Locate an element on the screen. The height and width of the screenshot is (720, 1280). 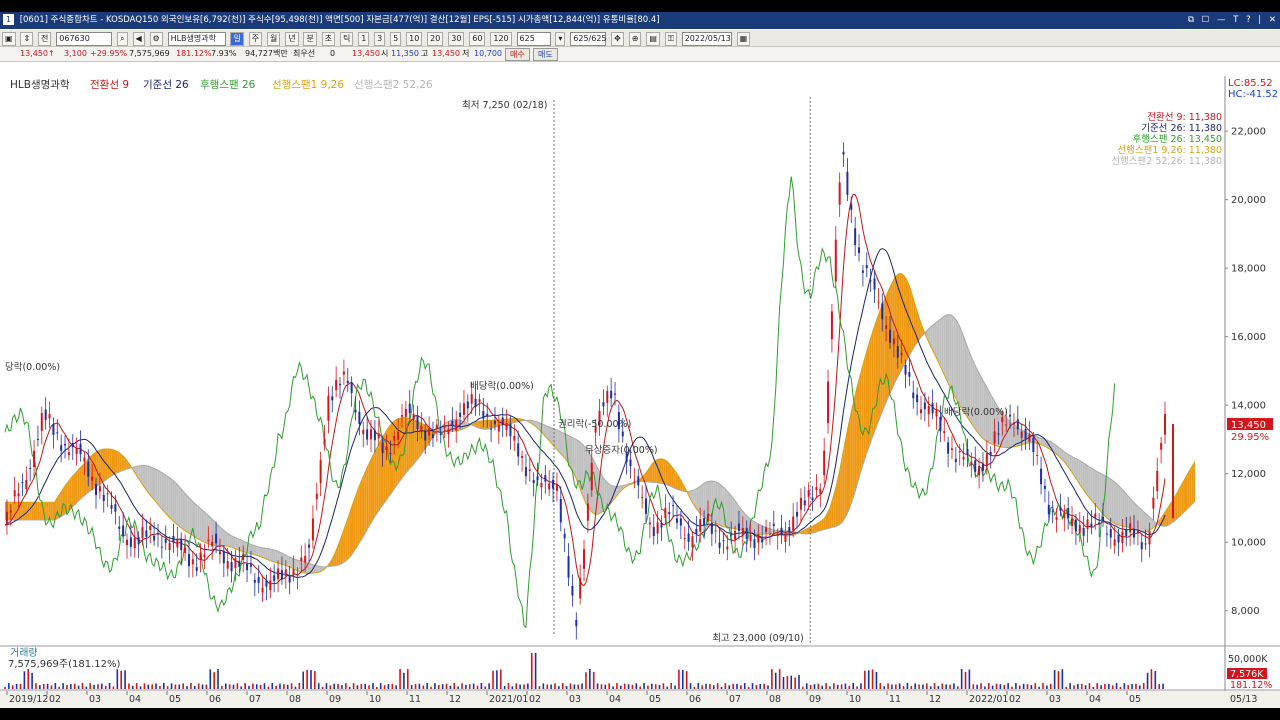
restore-icon: ⧉ is located at coordinates (1191, 20).